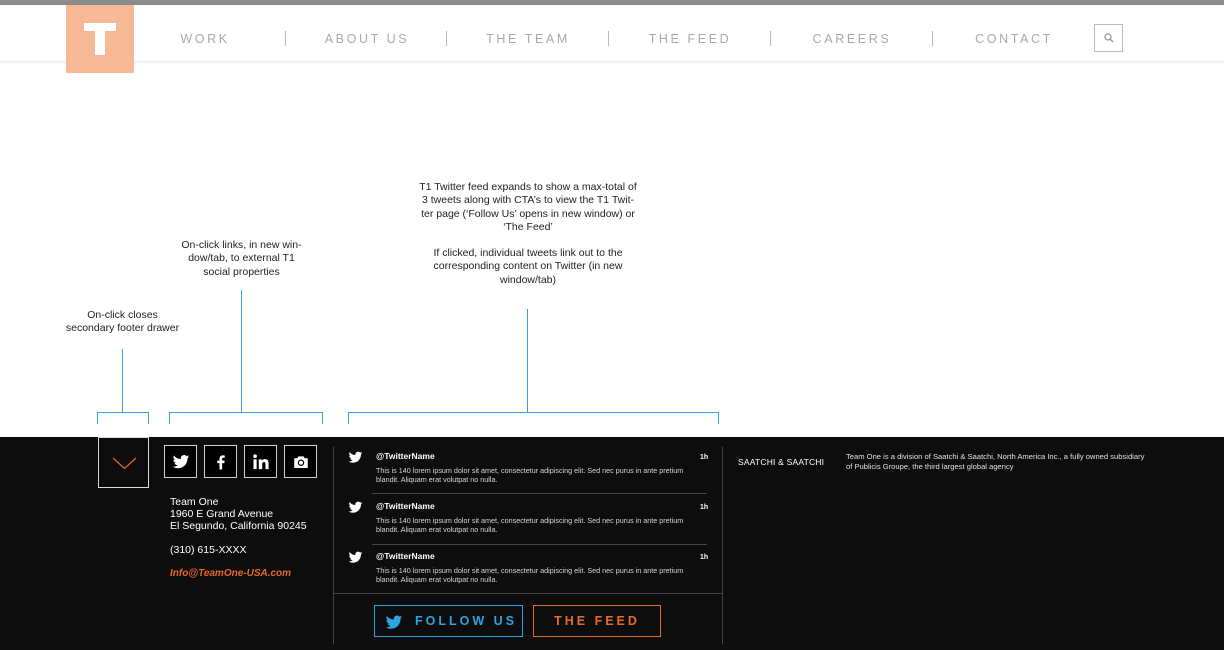 This screenshot has height=650, width=1224. I want to click on email-link: Info@TeamOne-USA.com, so click(230, 573).